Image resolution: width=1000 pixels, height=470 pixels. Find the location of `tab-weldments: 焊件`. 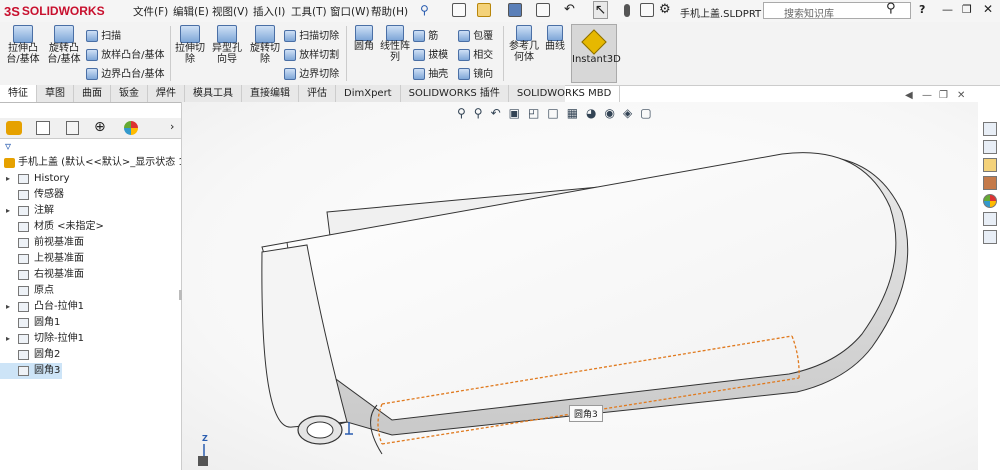

tab-weldments: 焊件 is located at coordinates (166, 93).